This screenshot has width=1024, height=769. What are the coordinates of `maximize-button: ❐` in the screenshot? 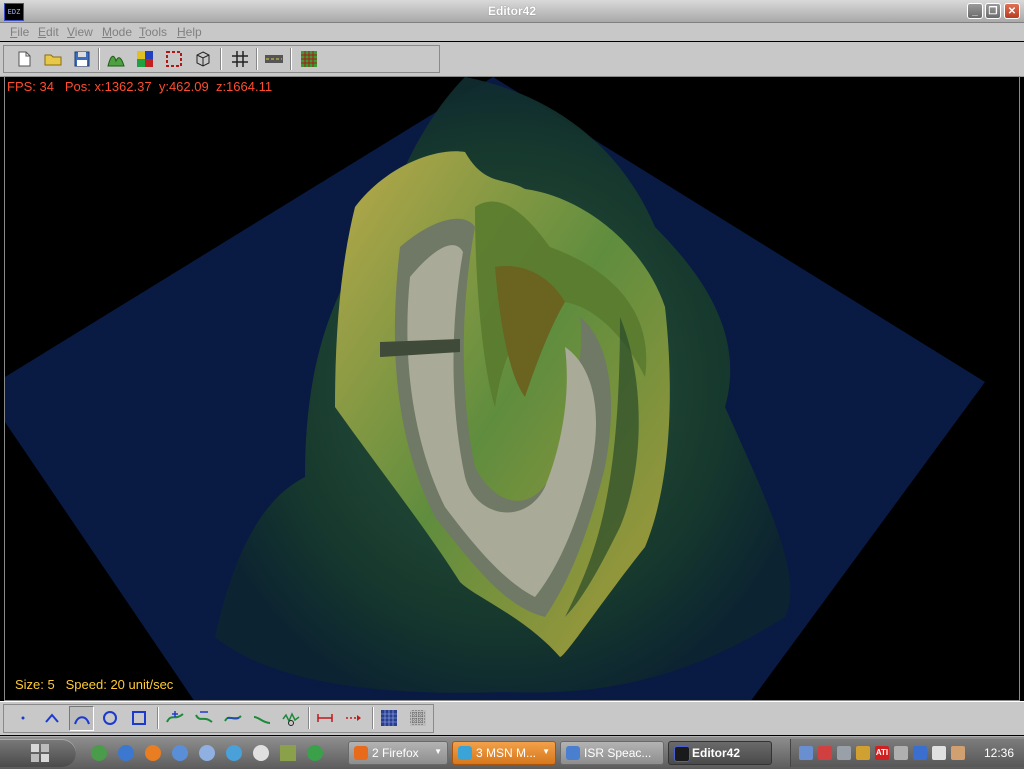 It's located at (993, 11).